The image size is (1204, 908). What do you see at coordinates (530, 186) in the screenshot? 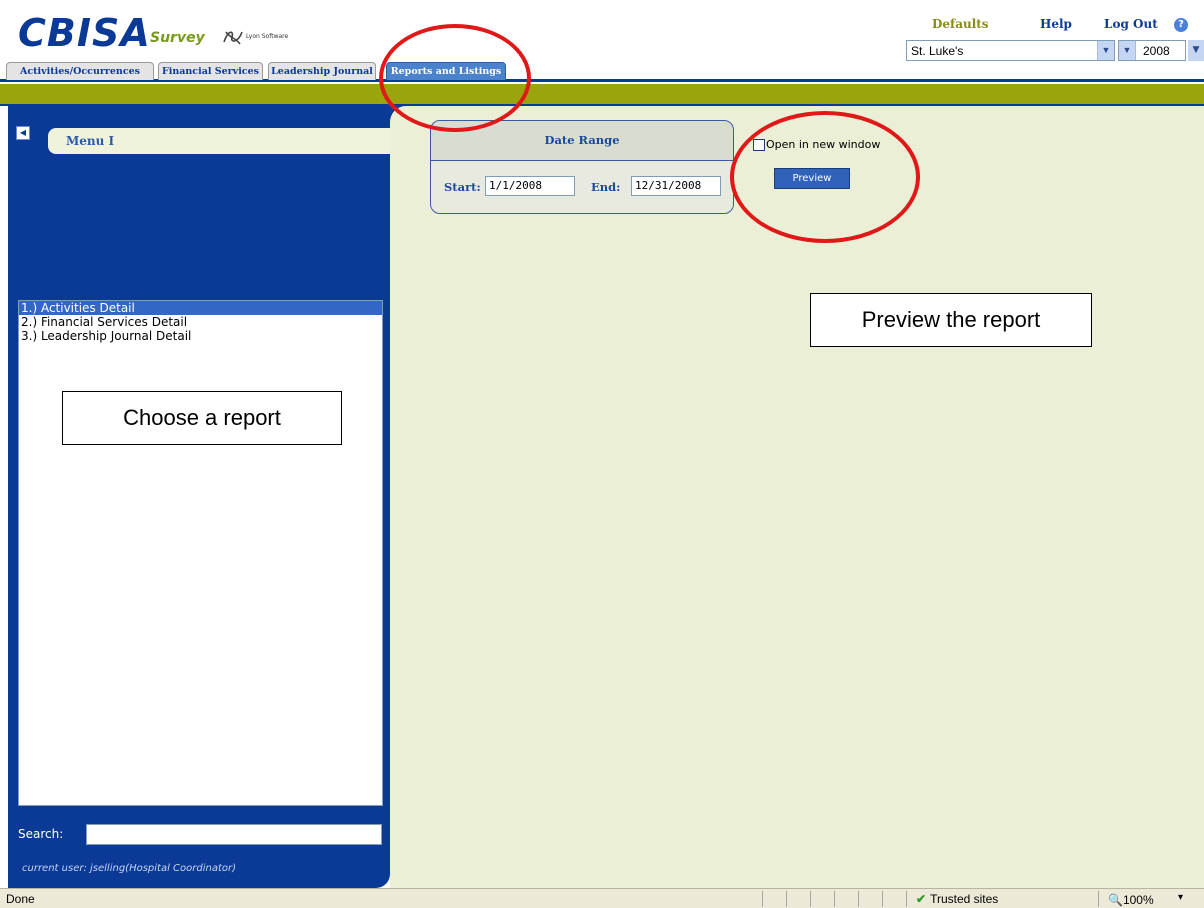
I see `start-date-input: 1/1/2008` at bounding box center [530, 186].